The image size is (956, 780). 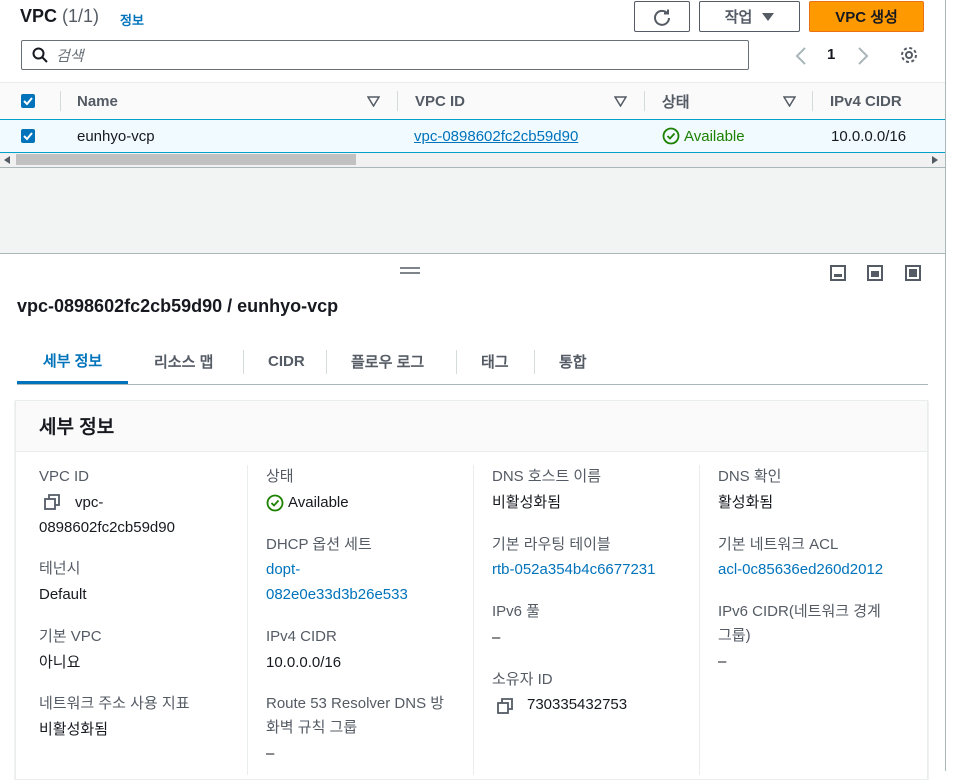 What do you see at coordinates (64, 476) in the screenshot?
I see `vpc-id-label: VPC ID` at bounding box center [64, 476].